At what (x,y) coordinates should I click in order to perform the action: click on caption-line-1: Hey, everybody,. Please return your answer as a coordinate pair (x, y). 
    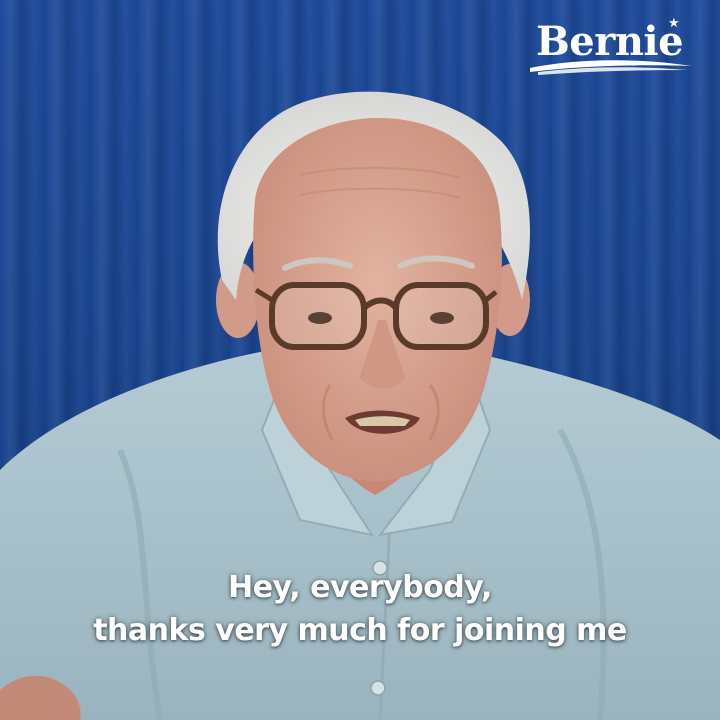
    Looking at the image, I should click on (360, 587).